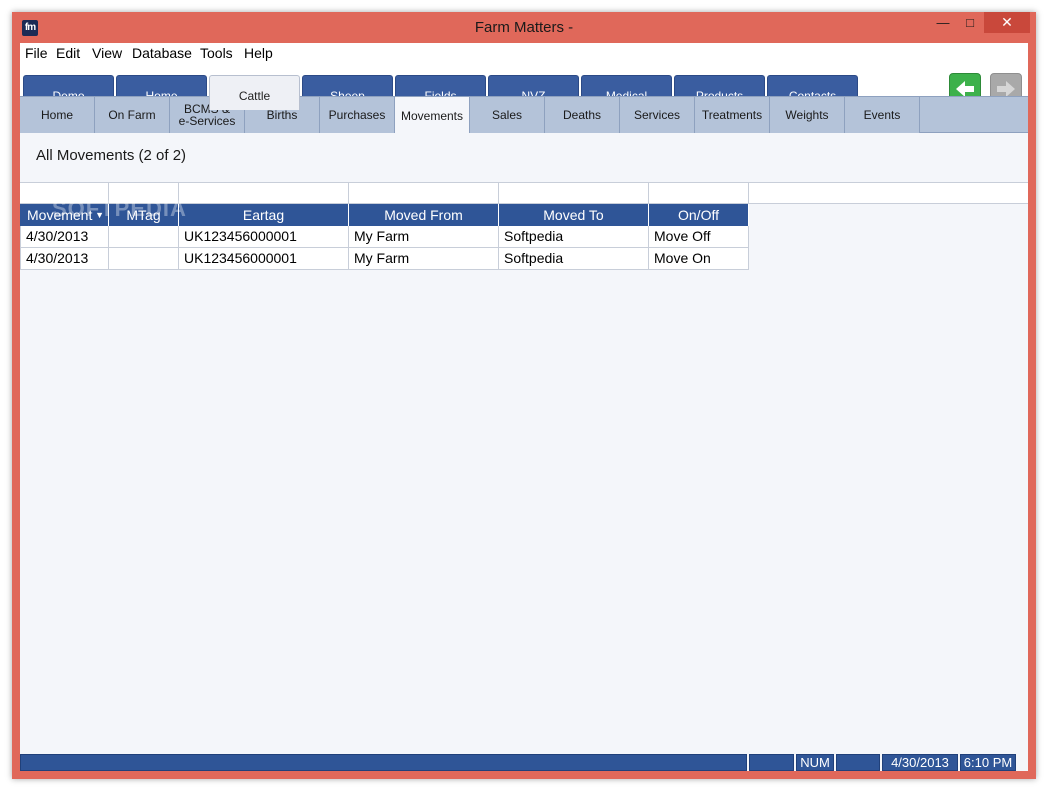  I want to click on filter-movement, so click(64, 193).